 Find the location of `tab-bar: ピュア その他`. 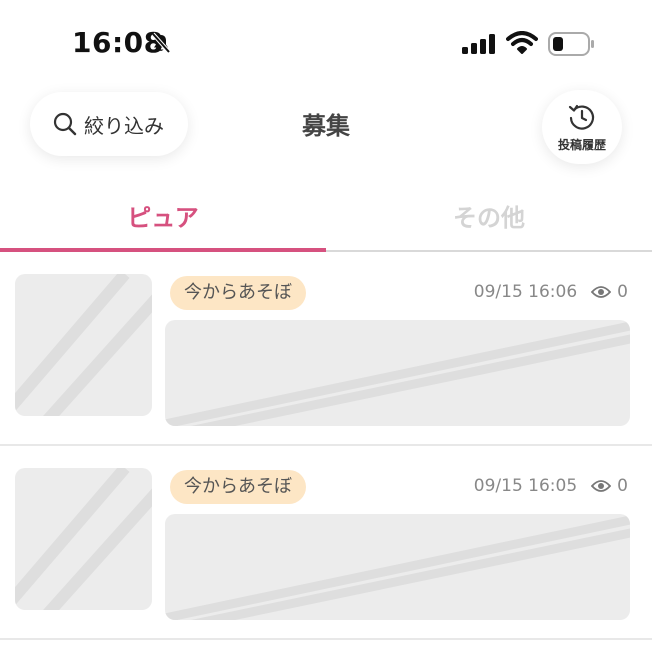

tab-bar: ピュア その他 is located at coordinates (326, 220).